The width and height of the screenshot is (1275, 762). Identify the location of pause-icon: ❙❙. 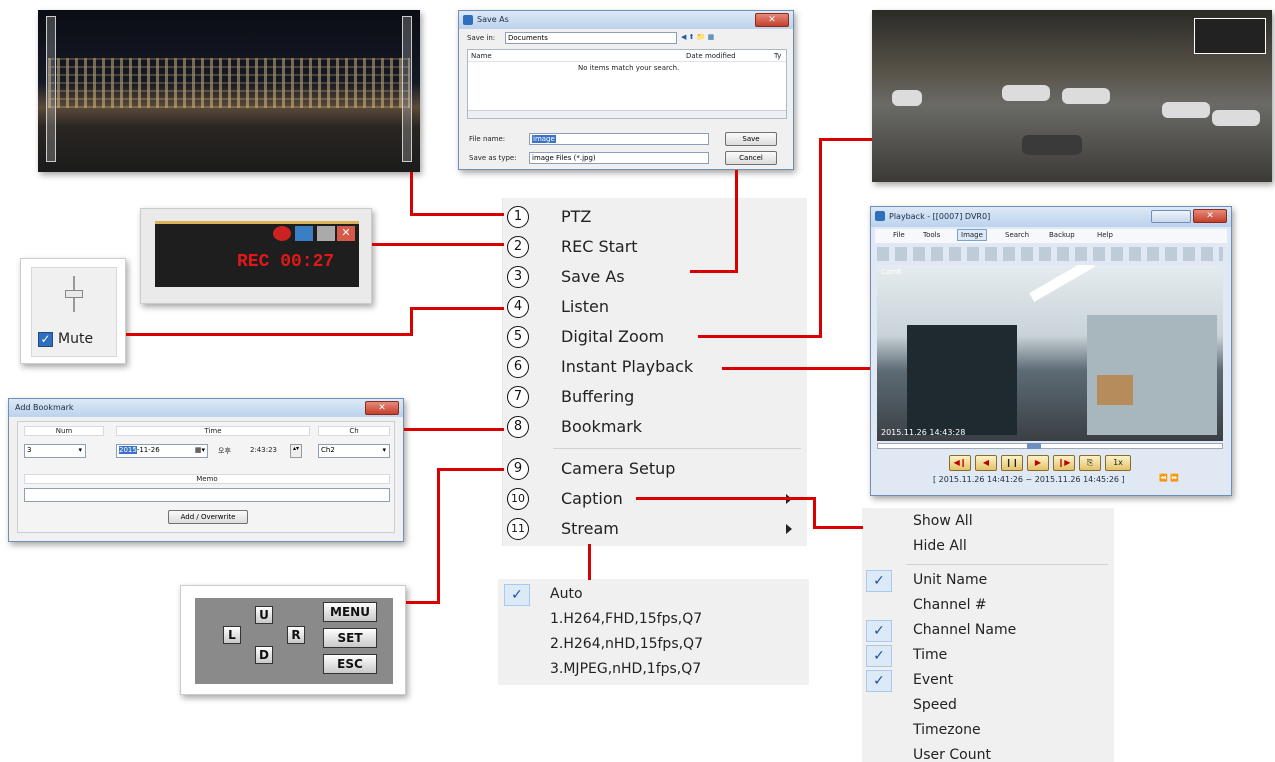
(1012, 463).